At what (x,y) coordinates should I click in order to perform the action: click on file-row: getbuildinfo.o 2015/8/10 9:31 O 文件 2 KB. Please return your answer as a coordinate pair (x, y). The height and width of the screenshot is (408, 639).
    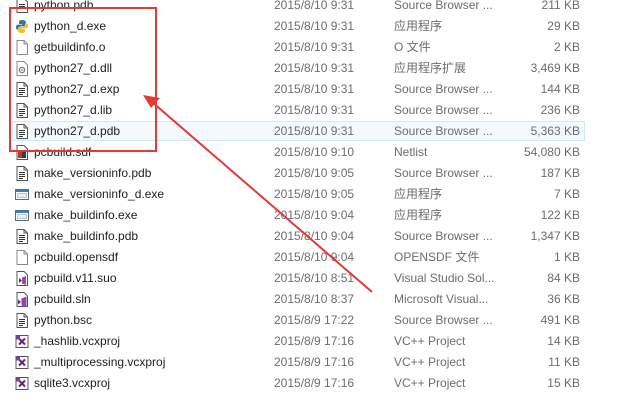
    Looking at the image, I should click on (319, 47).